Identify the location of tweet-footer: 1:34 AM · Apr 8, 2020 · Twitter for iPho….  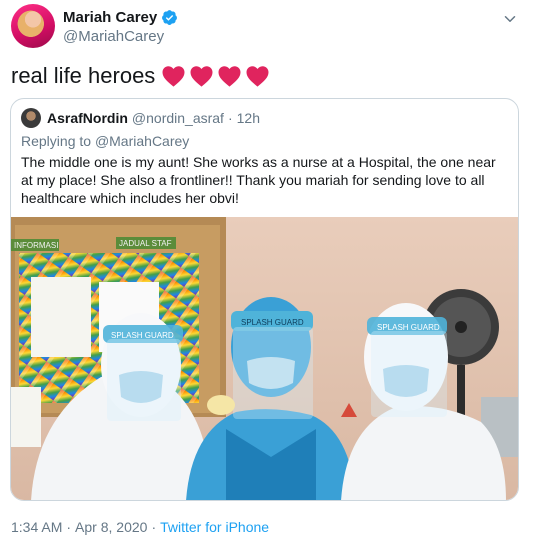
(140, 527).